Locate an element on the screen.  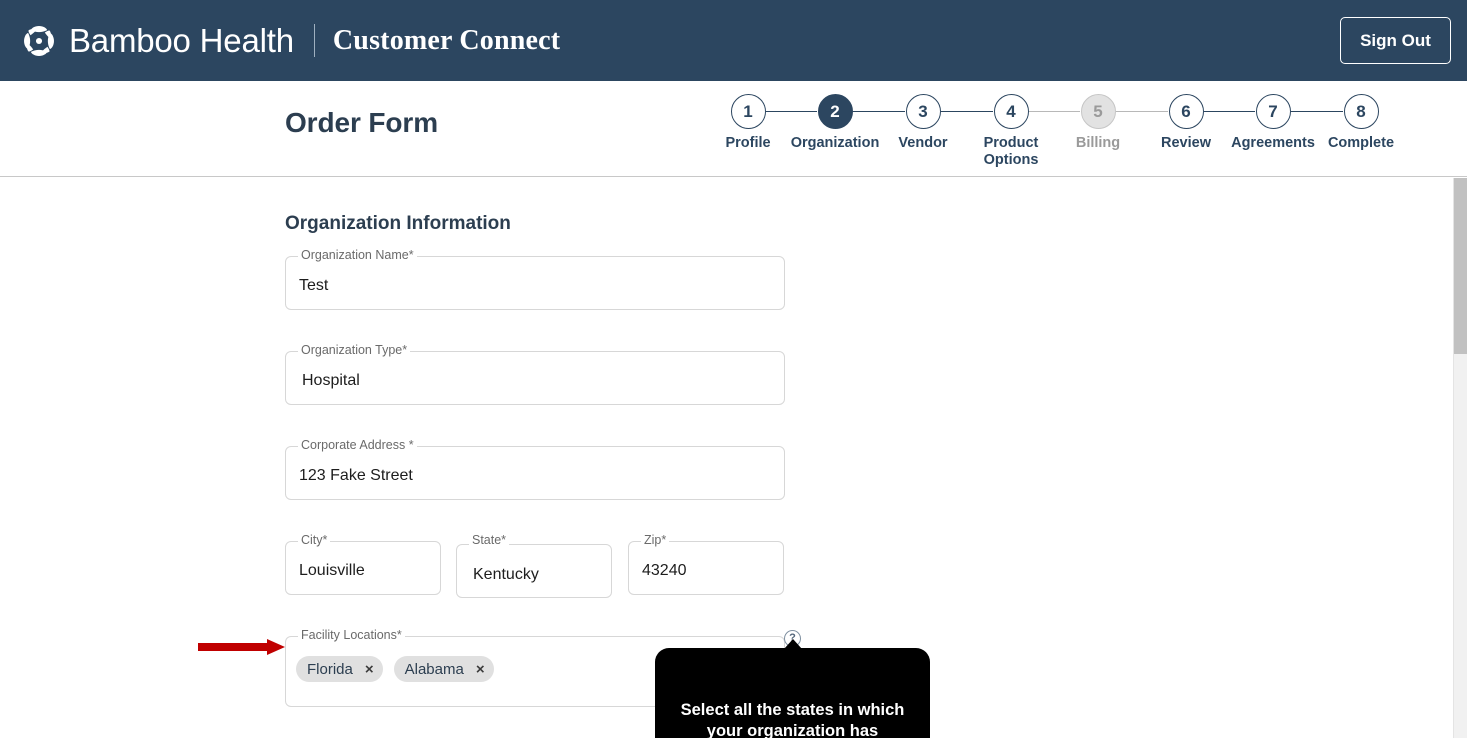
zip-label: Zip* is located at coordinates (655, 540).